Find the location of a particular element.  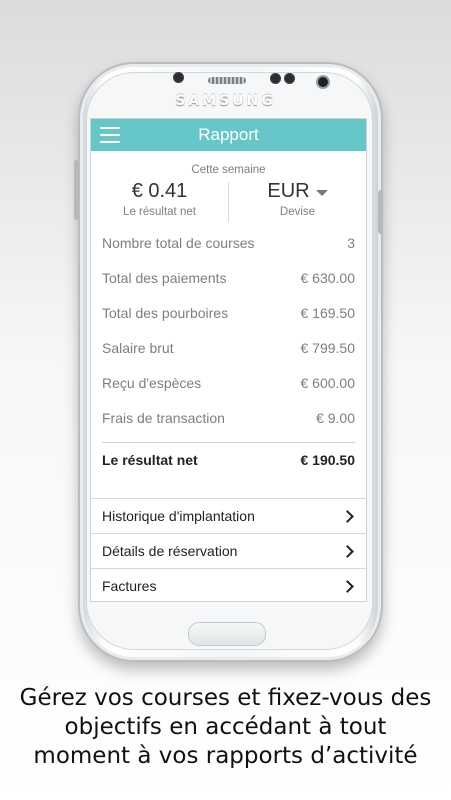

currency-value: EUR is located at coordinates (288, 191).